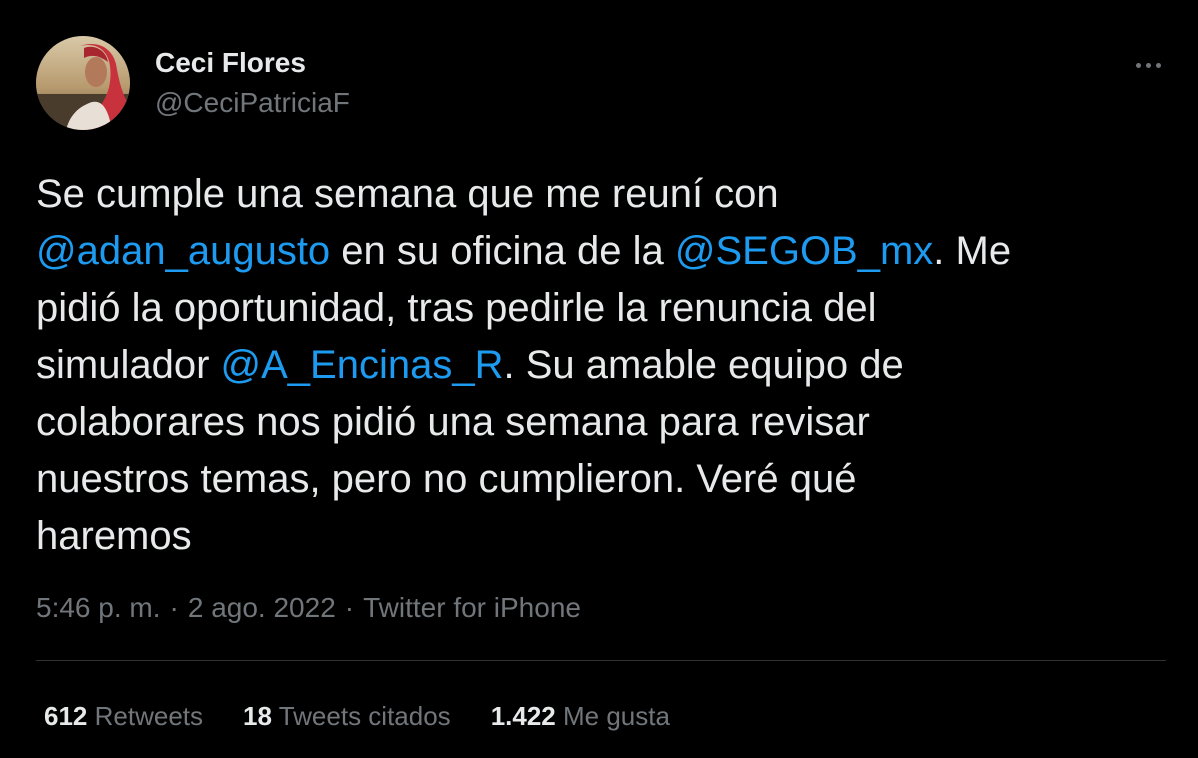  I want to click on quote-tweets-count: 18, so click(257, 716).